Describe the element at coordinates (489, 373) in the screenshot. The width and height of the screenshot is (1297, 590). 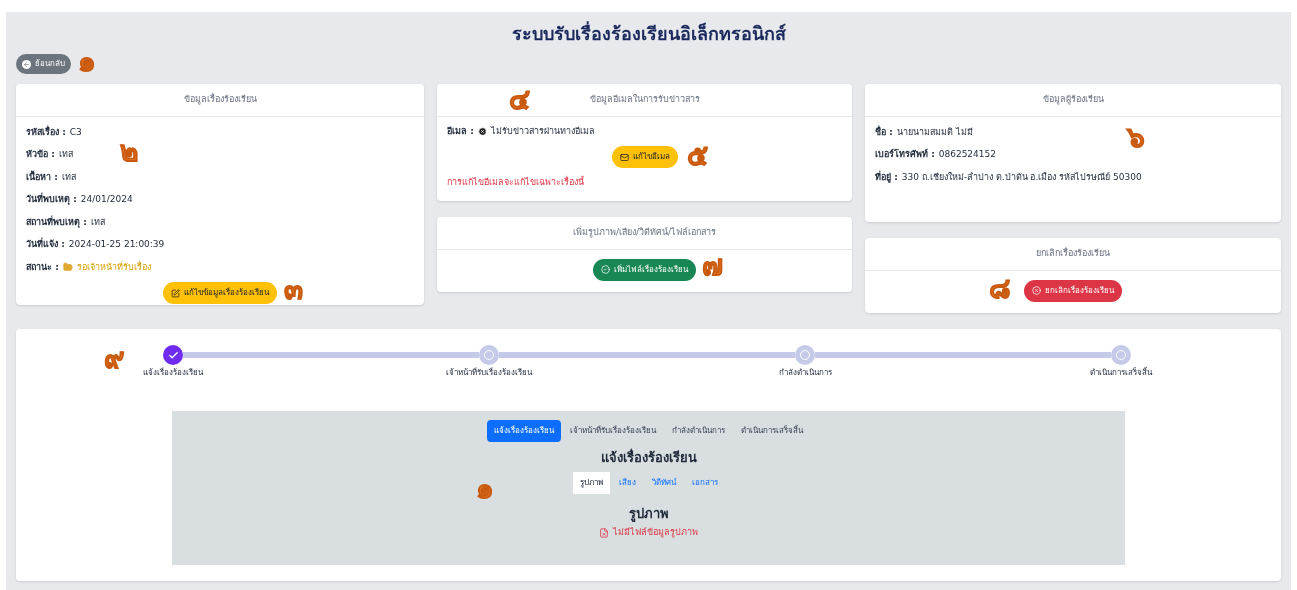
I see `step-label: เจ้าหน้าที่รับเรื่องร้องเรียน` at that location.